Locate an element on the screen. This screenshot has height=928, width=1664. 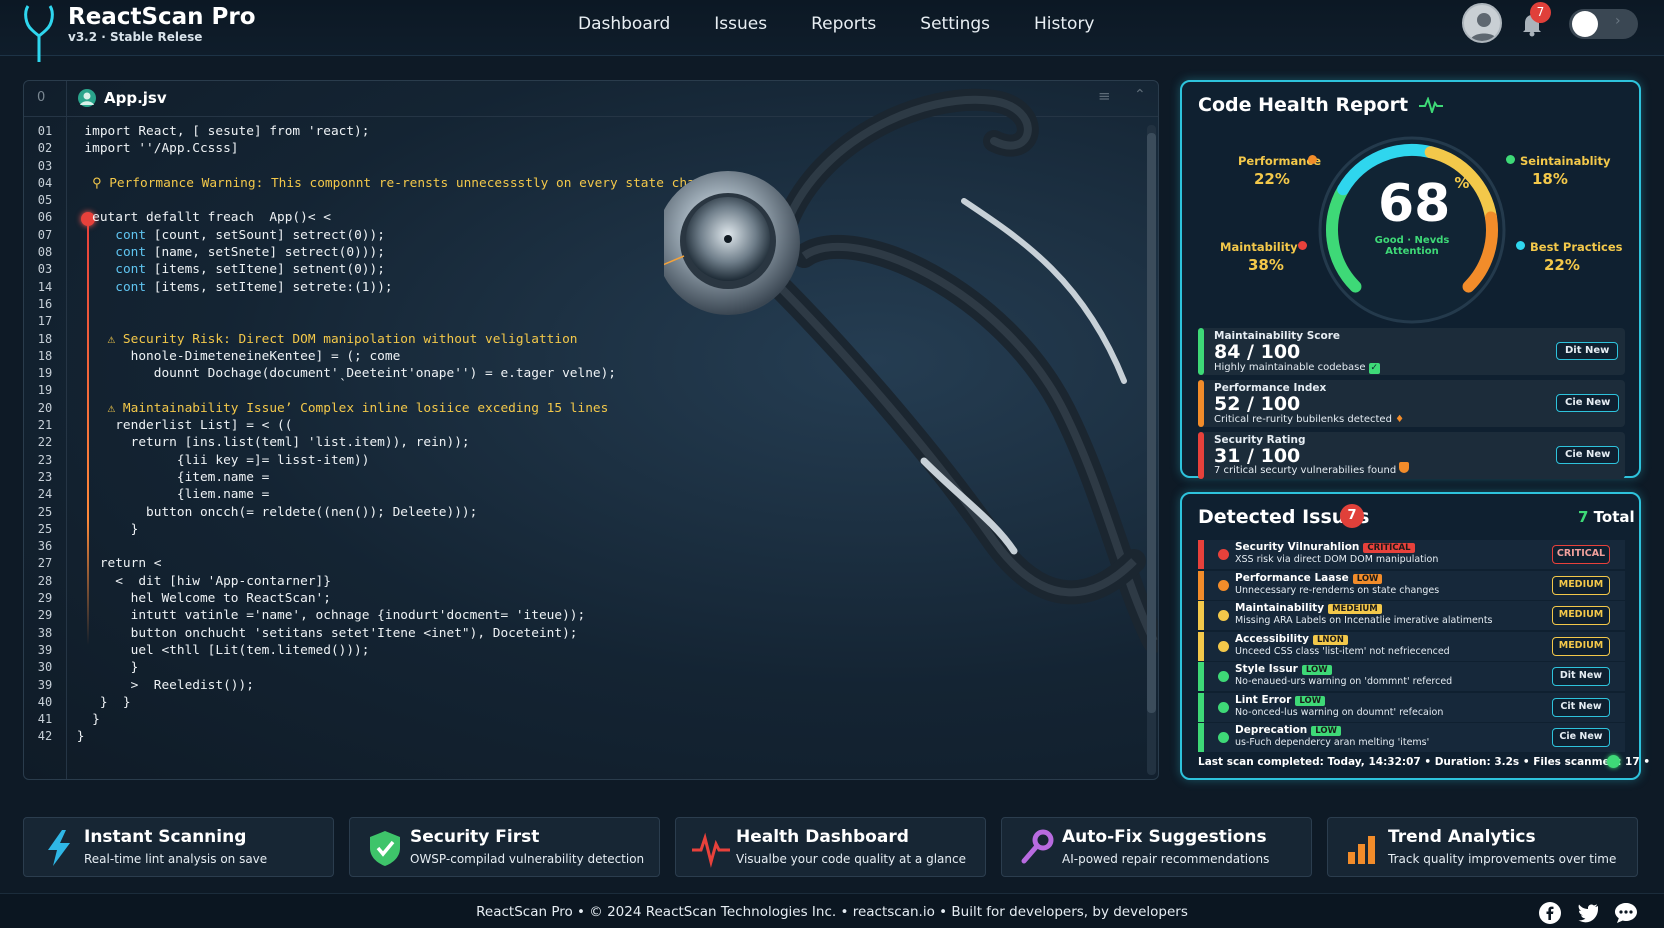
issue-name: Performance Laase LOW is located at coordinates (1309, 578).